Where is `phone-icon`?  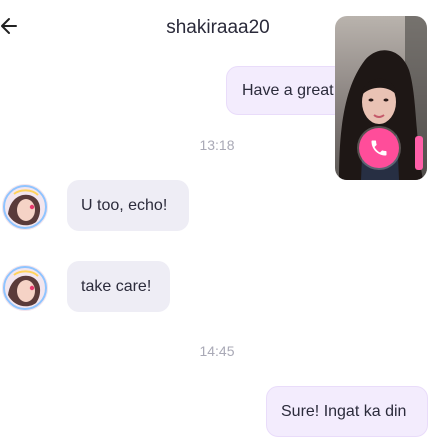 phone-icon is located at coordinates (379, 148).